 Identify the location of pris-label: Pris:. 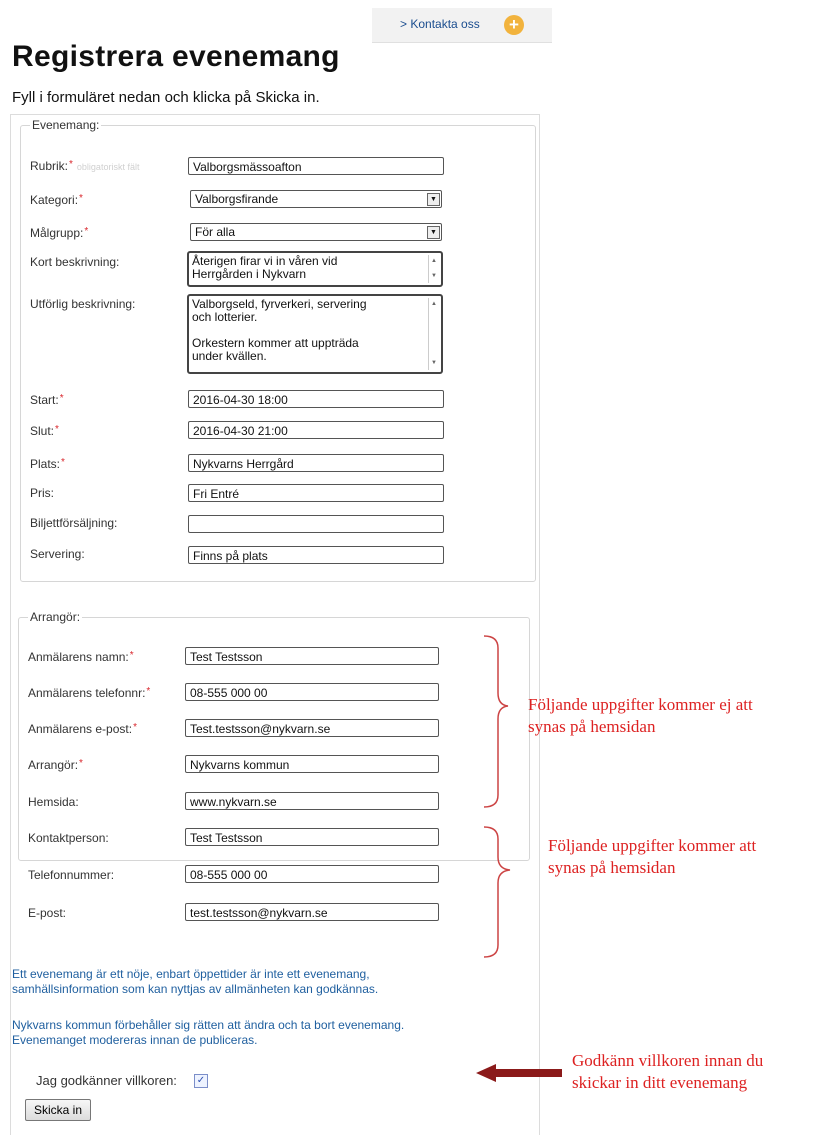
(42, 493).